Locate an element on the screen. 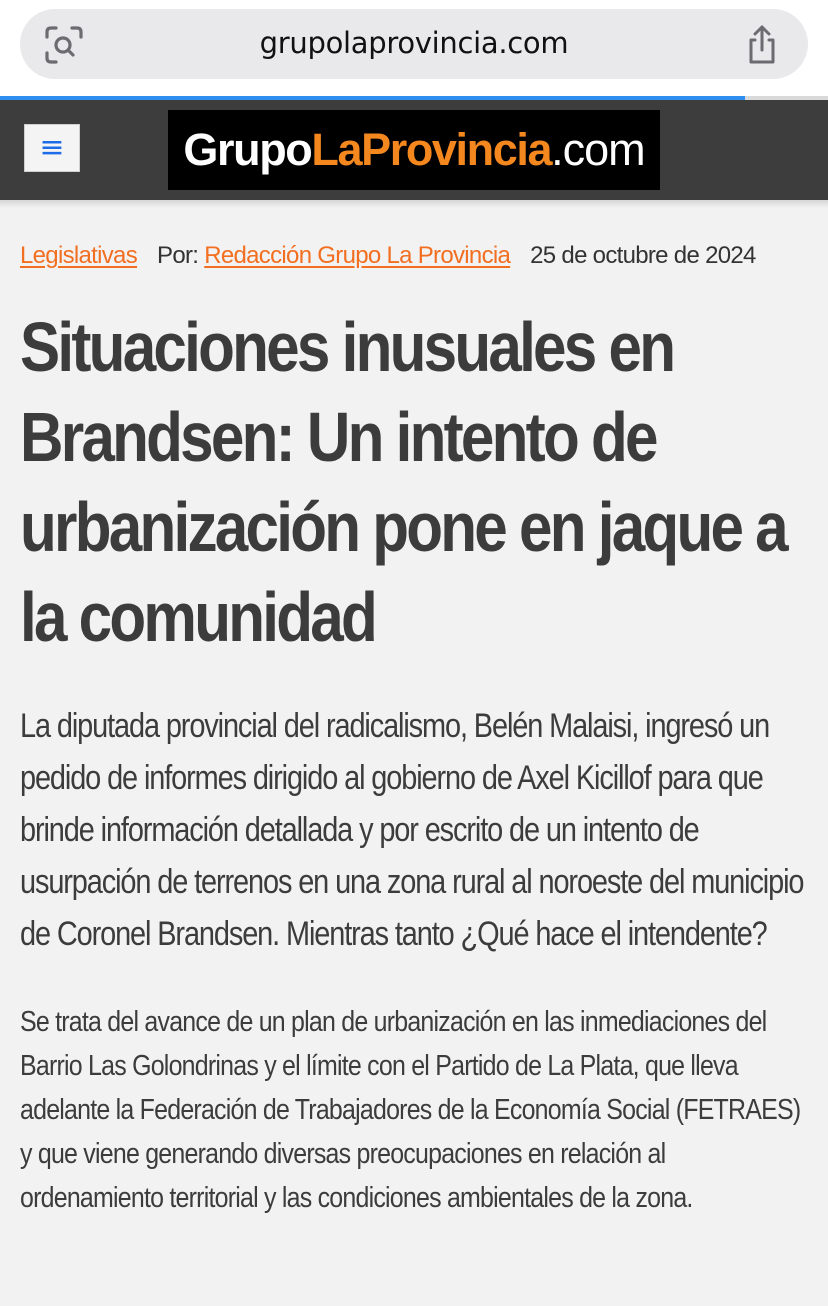 This screenshot has height=1306, width=828. visual-search-icon is located at coordinates (64, 45).